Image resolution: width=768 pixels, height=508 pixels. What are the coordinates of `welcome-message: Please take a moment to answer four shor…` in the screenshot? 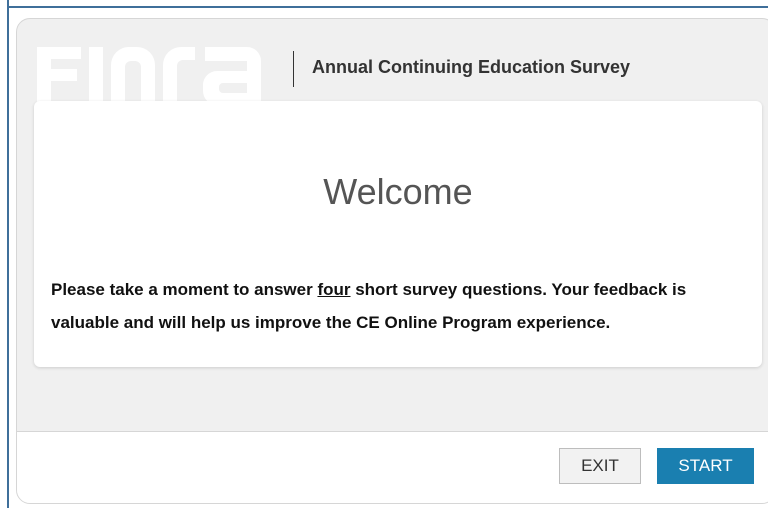 It's located at (401, 306).